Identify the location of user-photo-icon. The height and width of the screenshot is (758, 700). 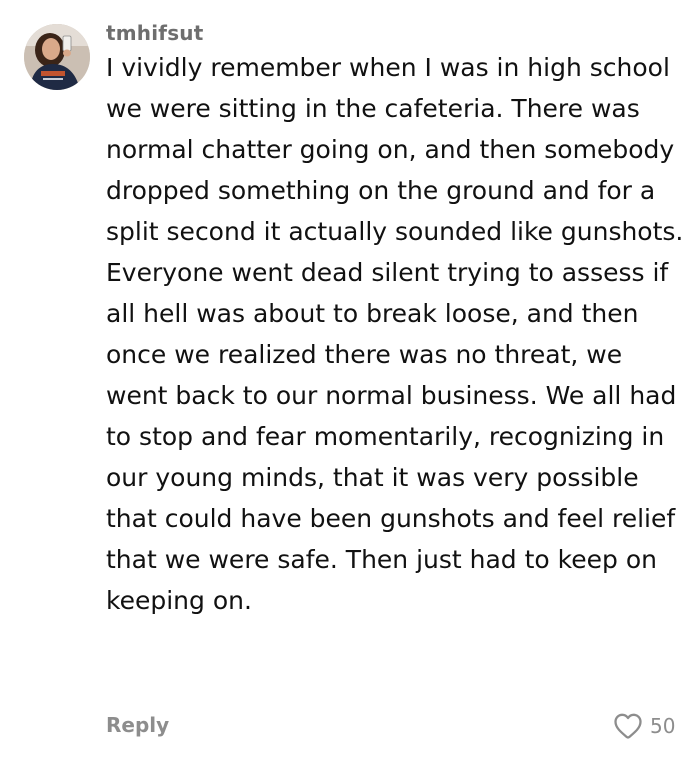
(57, 57).